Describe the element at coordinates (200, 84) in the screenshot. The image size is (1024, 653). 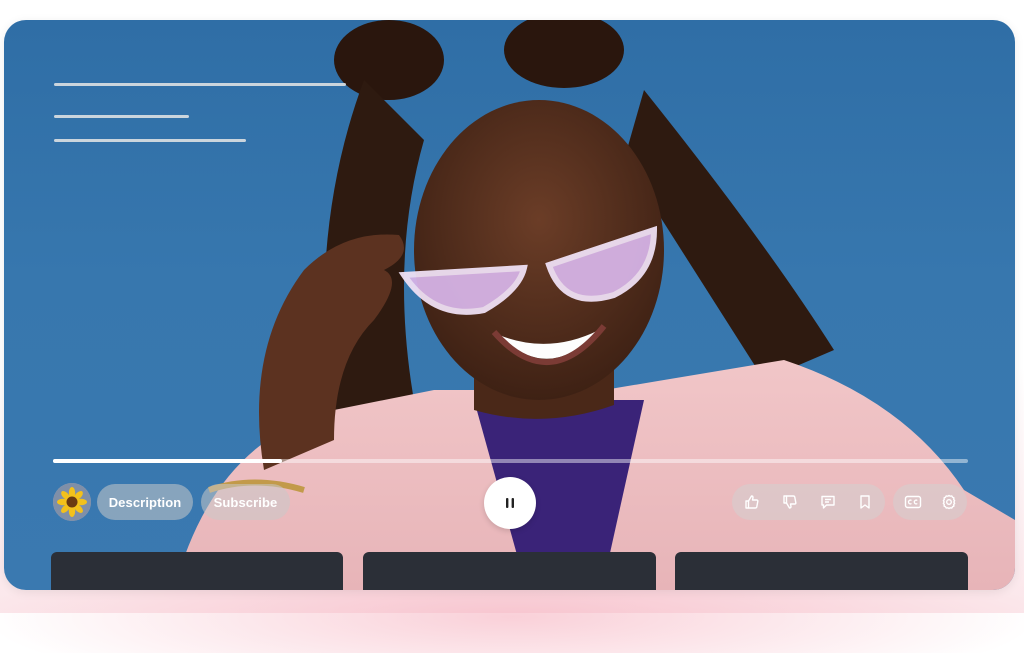
I see `title-placeholder-line` at that location.